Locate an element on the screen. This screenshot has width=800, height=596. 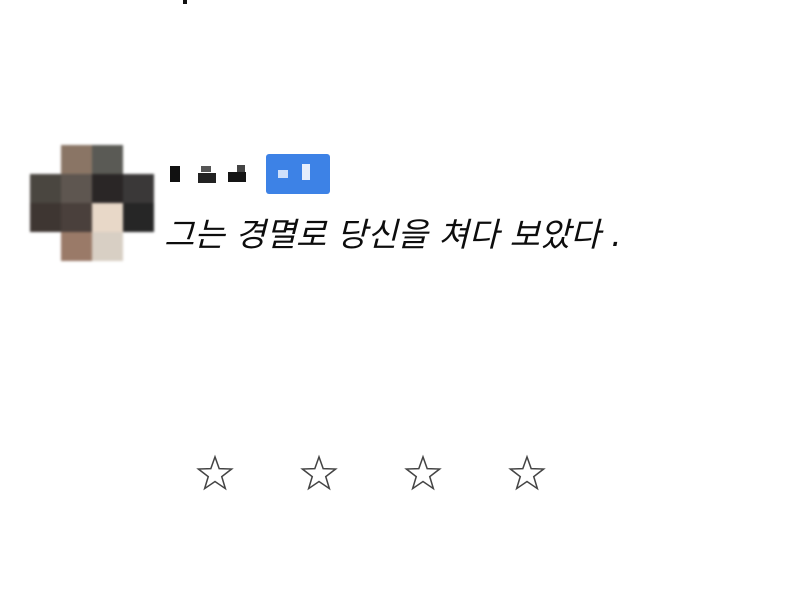
redacted-badge is located at coordinates (298, 174).